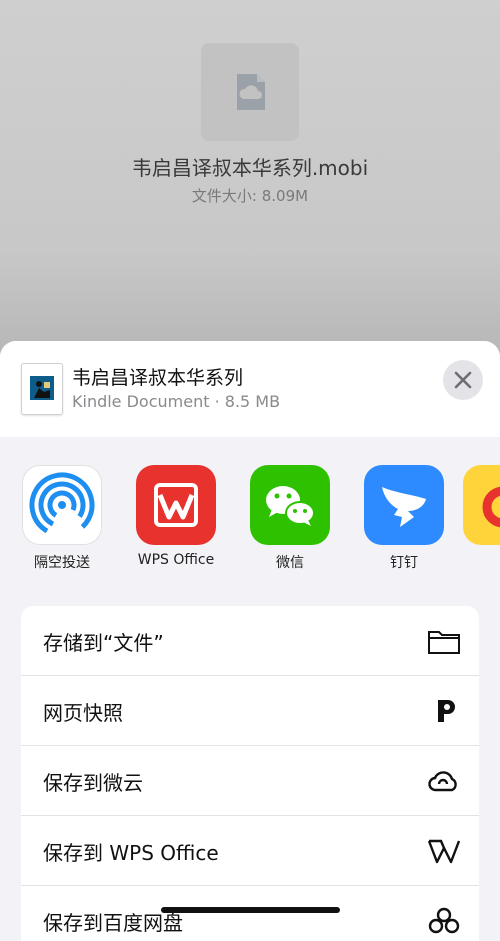  I want to click on folder-icon, so click(444, 642).